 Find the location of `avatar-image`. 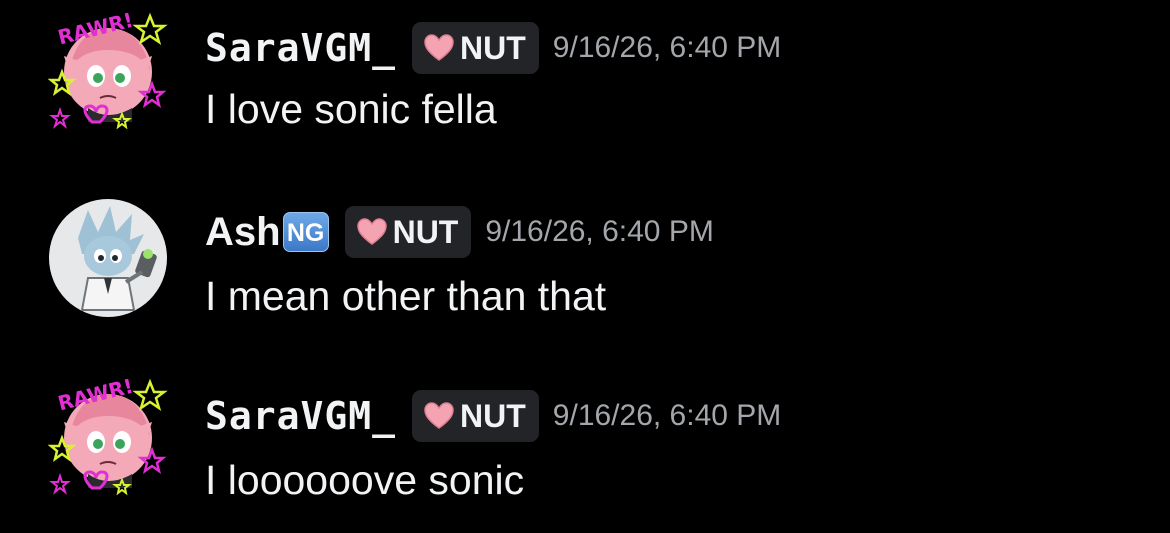

avatar-image is located at coordinates (108, 258).